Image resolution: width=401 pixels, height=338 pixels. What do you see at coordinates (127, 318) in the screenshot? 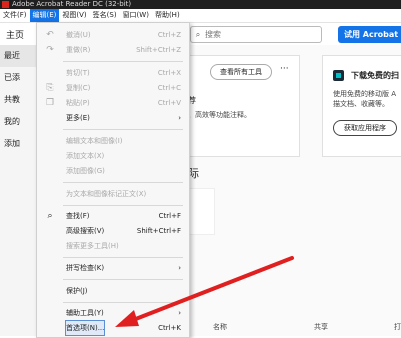
I see `arrow-head` at bounding box center [127, 318].